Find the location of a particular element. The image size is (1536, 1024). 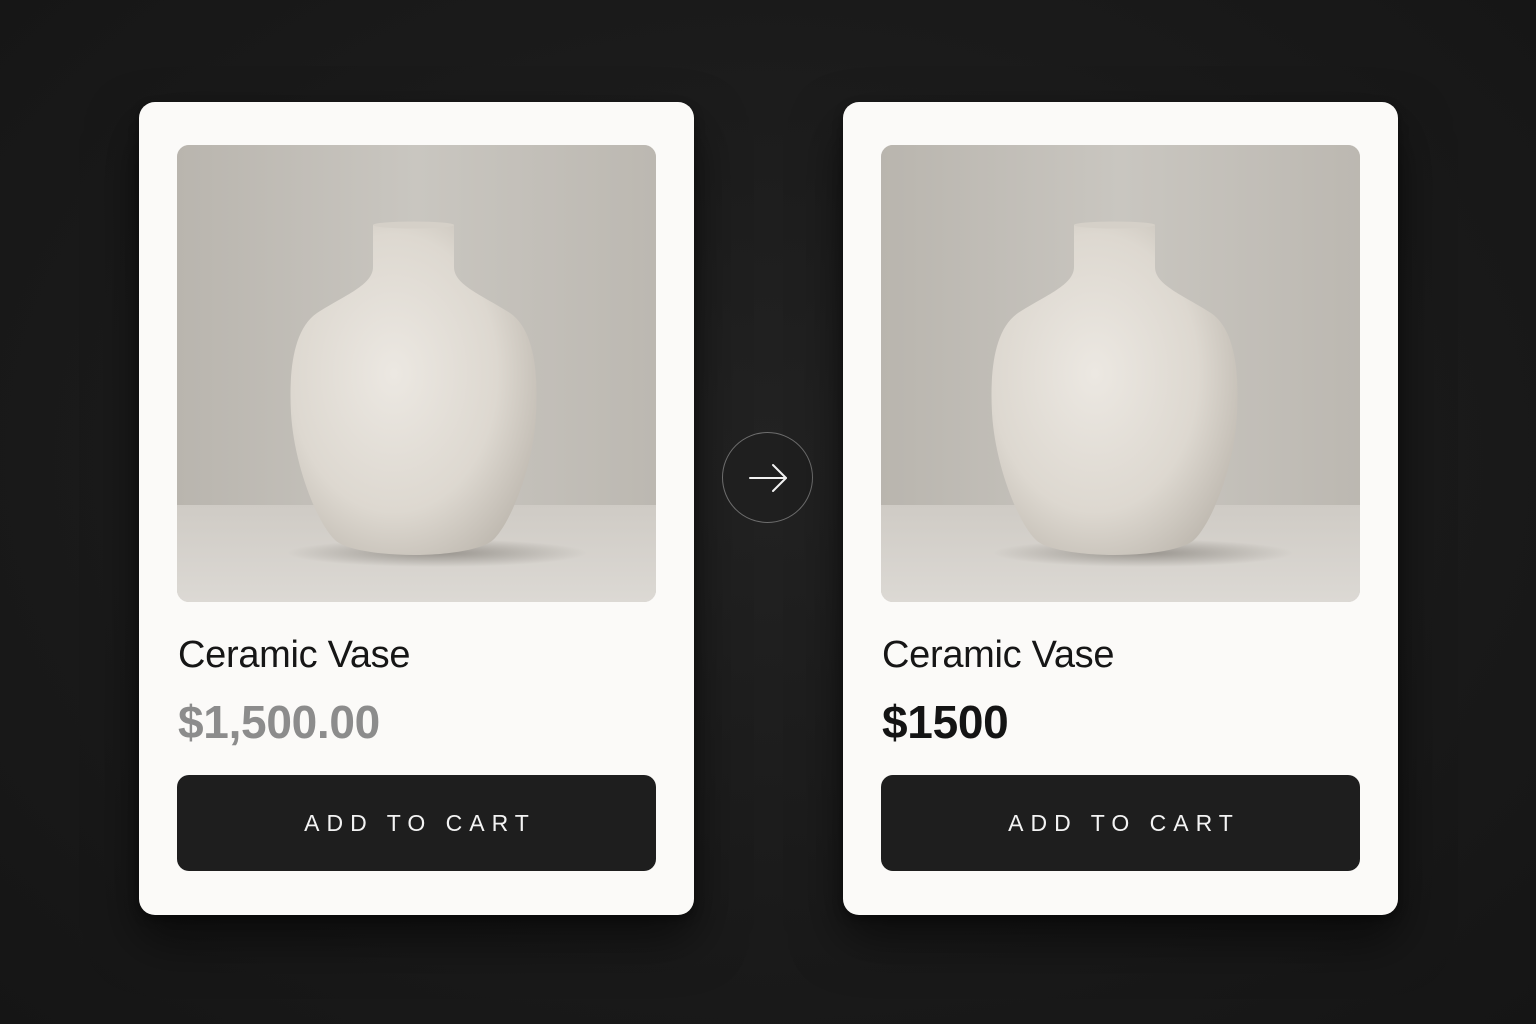

product-price: $1500 is located at coordinates (945, 722).